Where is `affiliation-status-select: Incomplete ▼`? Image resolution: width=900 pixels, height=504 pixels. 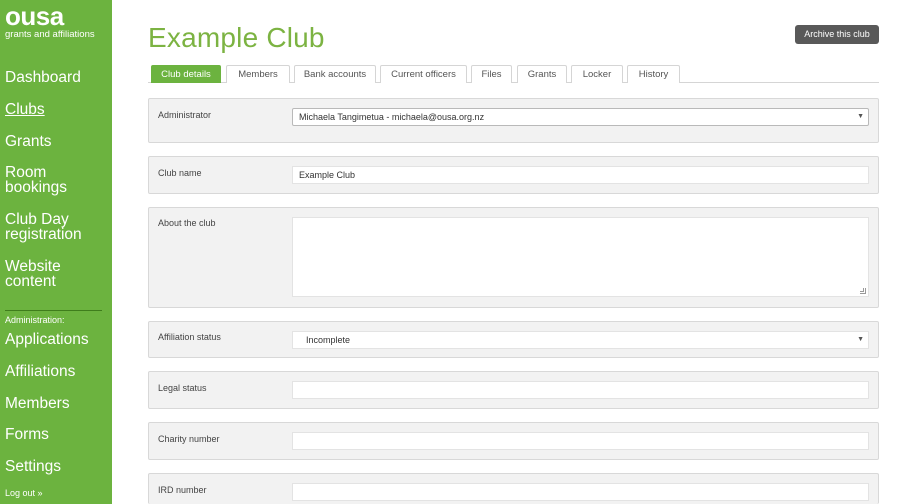
affiliation-status-select: Incomplete ▼ is located at coordinates (580, 340).